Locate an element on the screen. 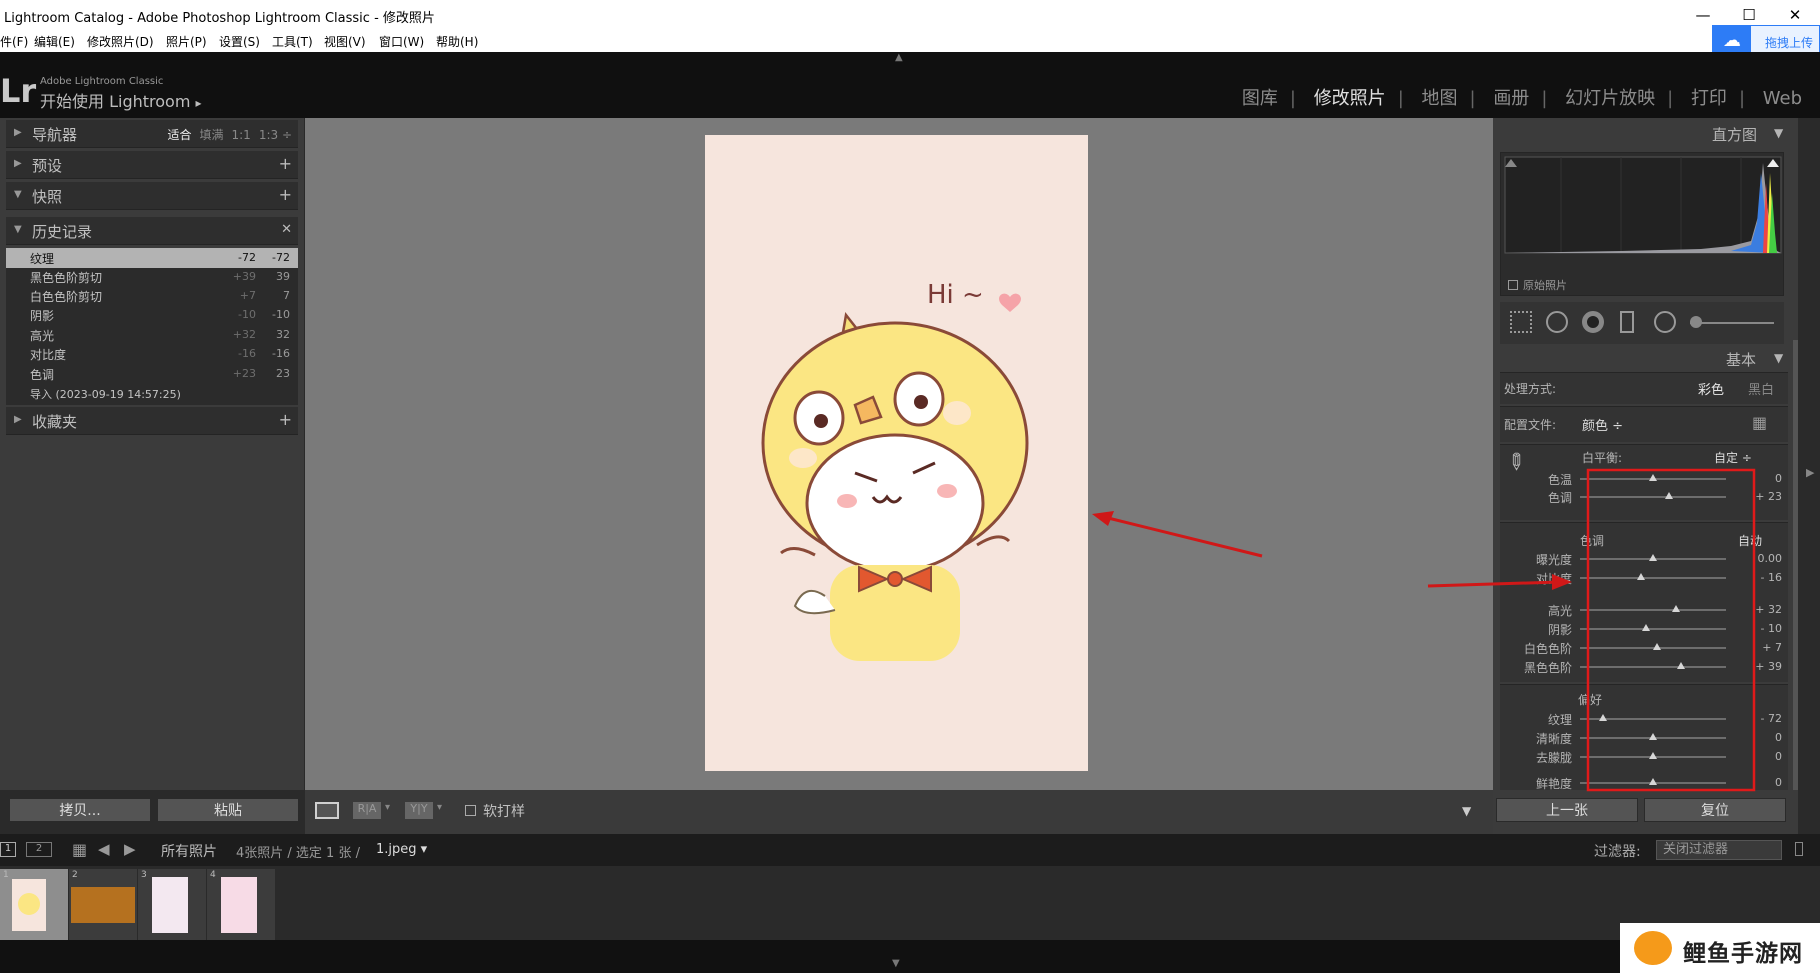  primary-screen-button: 1 is located at coordinates (8, 849).